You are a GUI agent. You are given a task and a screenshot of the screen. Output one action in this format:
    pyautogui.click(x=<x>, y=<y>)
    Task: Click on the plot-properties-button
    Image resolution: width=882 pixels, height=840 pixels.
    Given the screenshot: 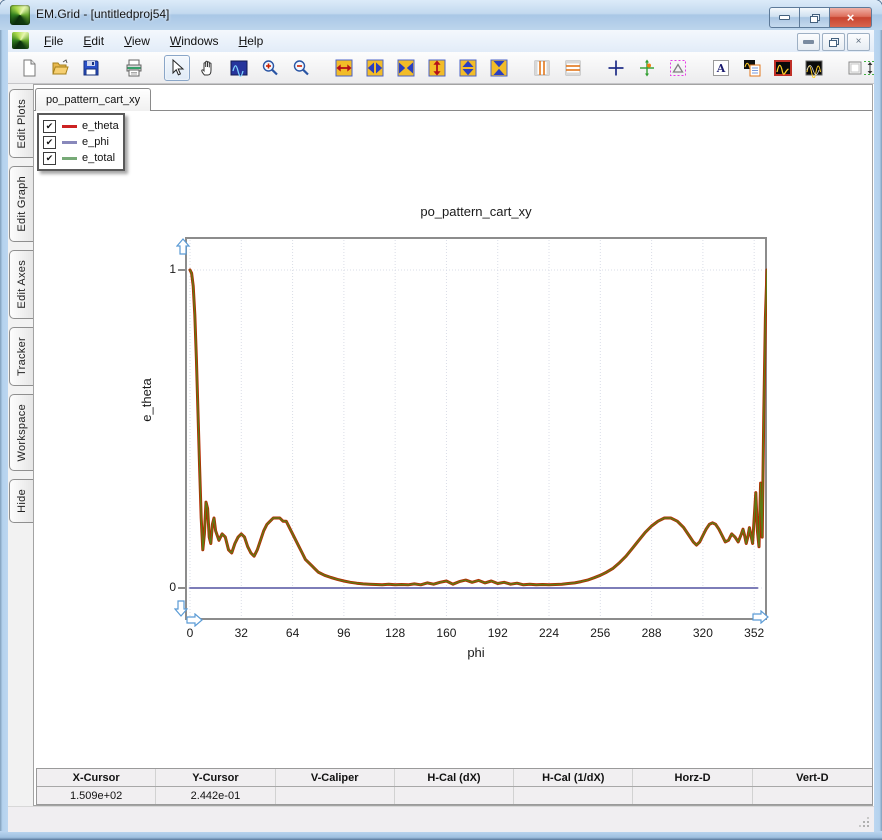 What is the action you would take?
    pyautogui.click(x=752, y=68)
    